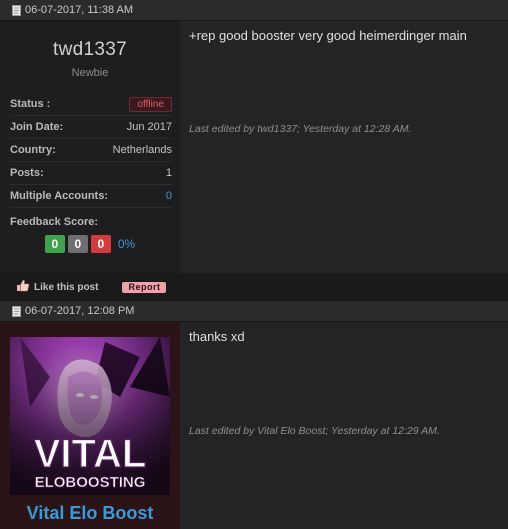 This screenshot has width=508, height=529. What do you see at coordinates (59, 196) in the screenshot?
I see `multiple-accounts-label: Multiple Accounts:` at bounding box center [59, 196].